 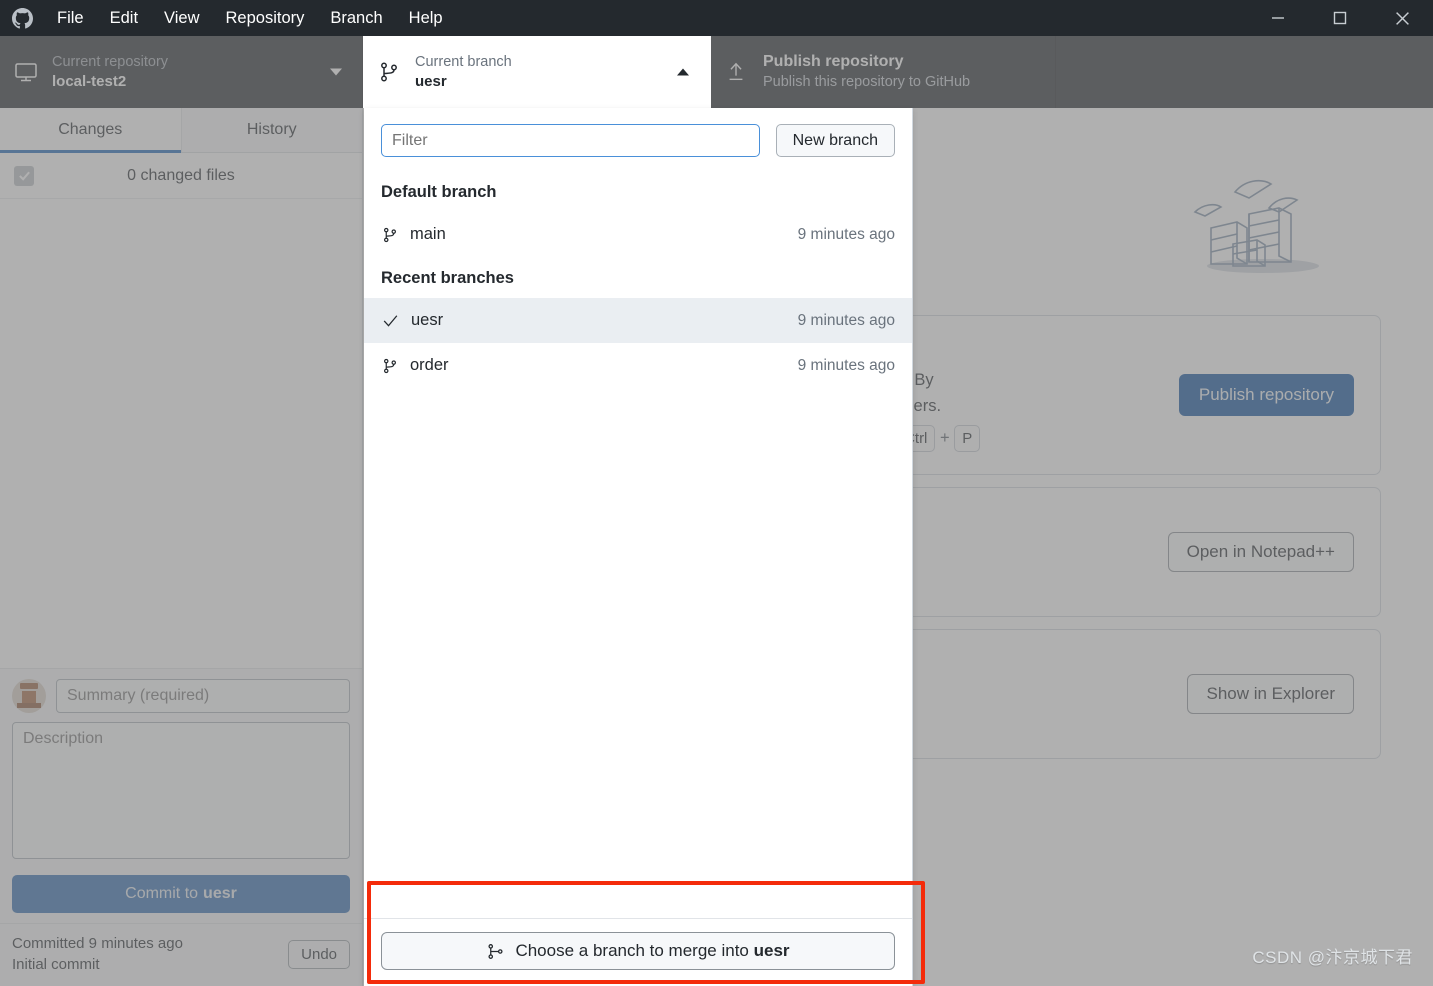 What do you see at coordinates (181, 72) in the screenshot?
I see `current-repository-button: Current repository local-test2` at bounding box center [181, 72].